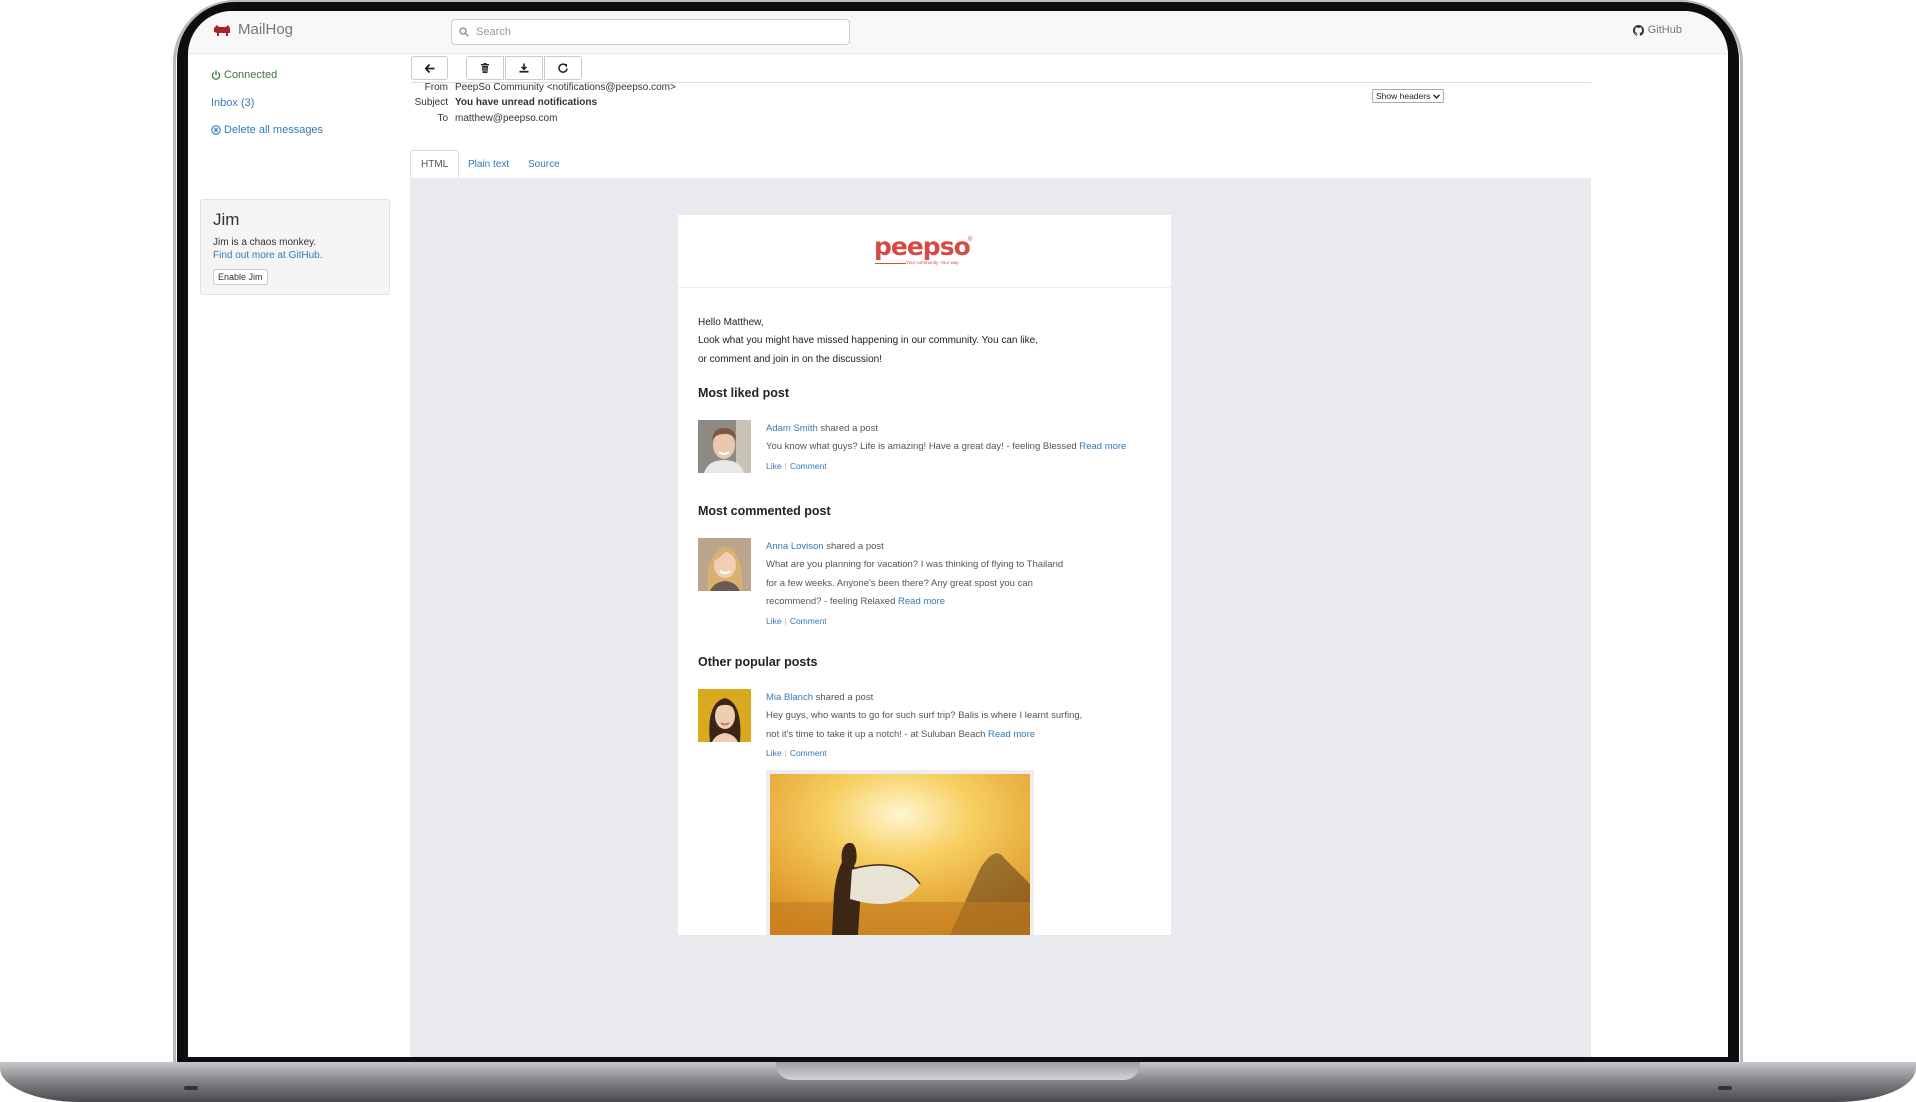  Describe the element at coordinates (656, 32) in the screenshot. I see `search-input` at that location.